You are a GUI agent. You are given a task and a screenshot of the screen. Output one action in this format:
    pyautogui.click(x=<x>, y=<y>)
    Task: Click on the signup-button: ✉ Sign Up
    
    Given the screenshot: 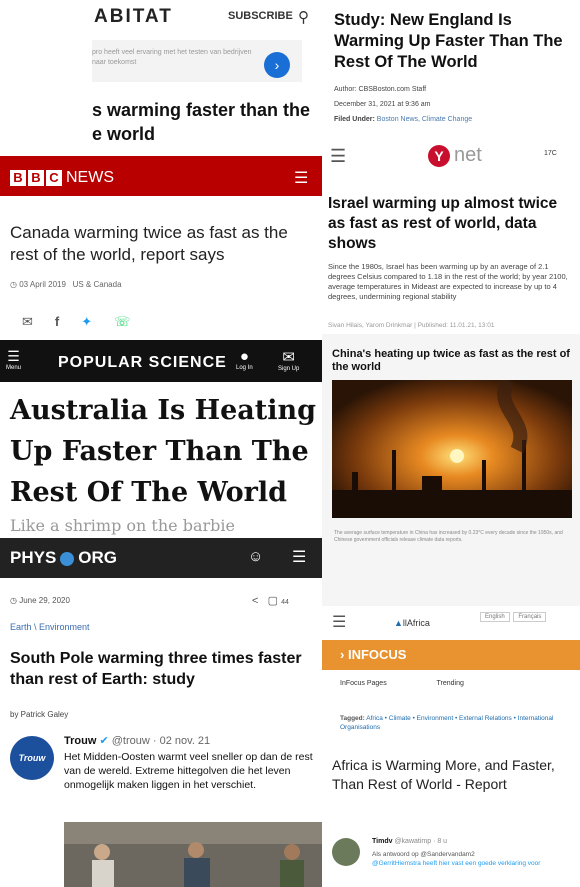 What is the action you would take?
    pyautogui.click(x=288, y=360)
    